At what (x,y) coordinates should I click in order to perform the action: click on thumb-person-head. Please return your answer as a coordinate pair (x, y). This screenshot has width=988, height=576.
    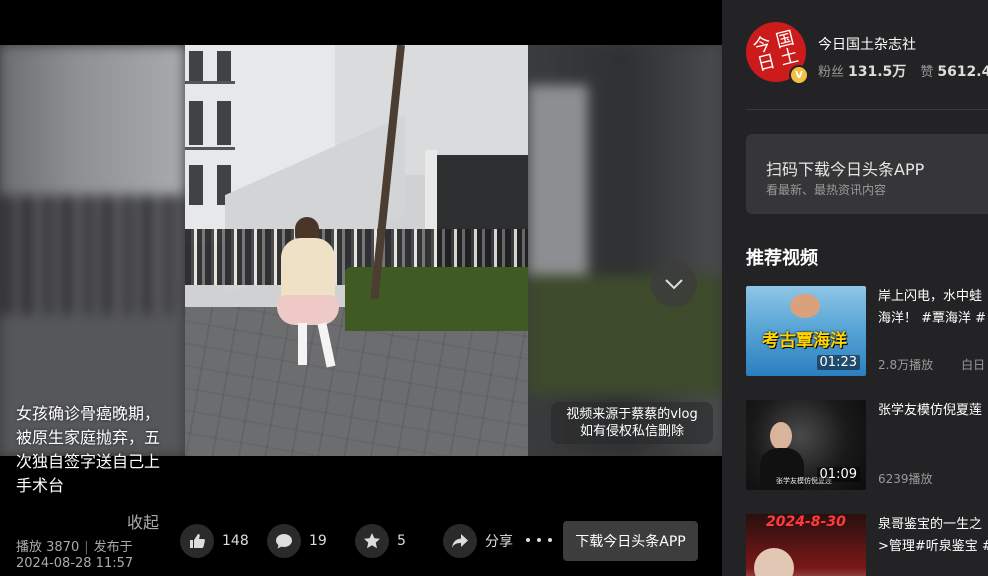
    Looking at the image, I should click on (781, 436).